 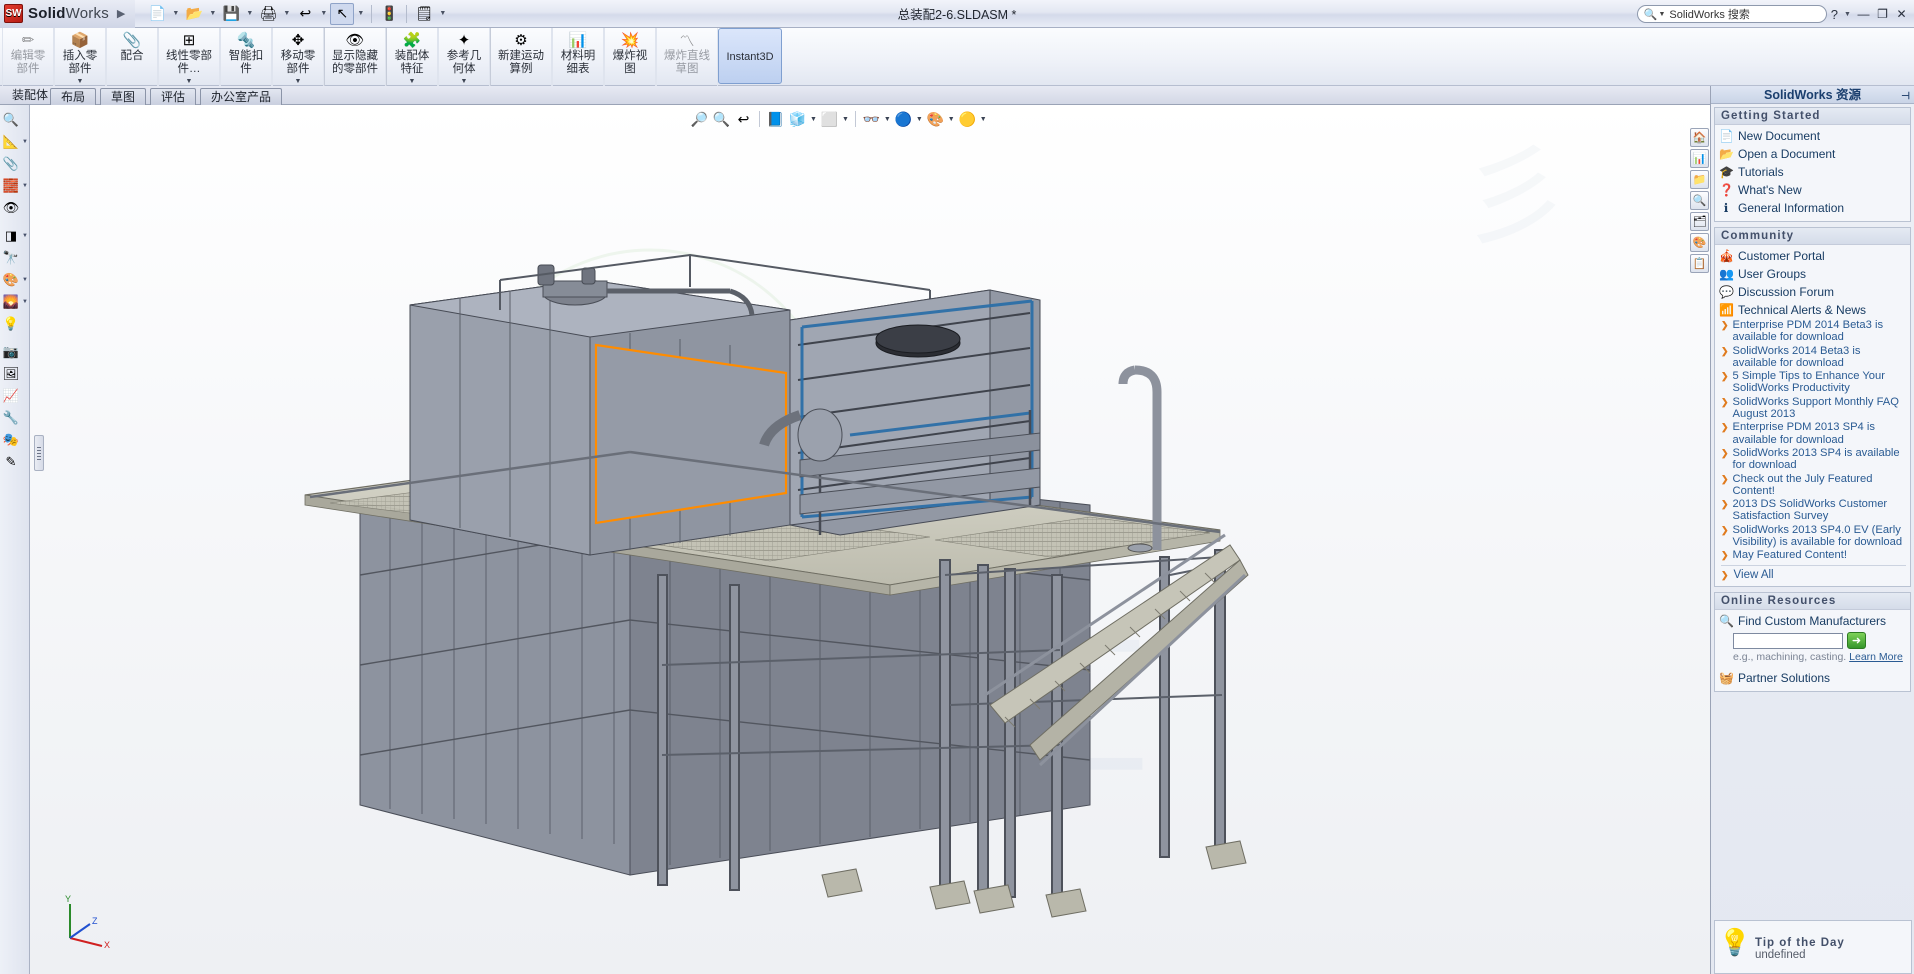 What do you see at coordinates (412, 57) in the screenshot?
I see `ribbon-button-7: 🧩 装配体特征 ▼` at bounding box center [412, 57].